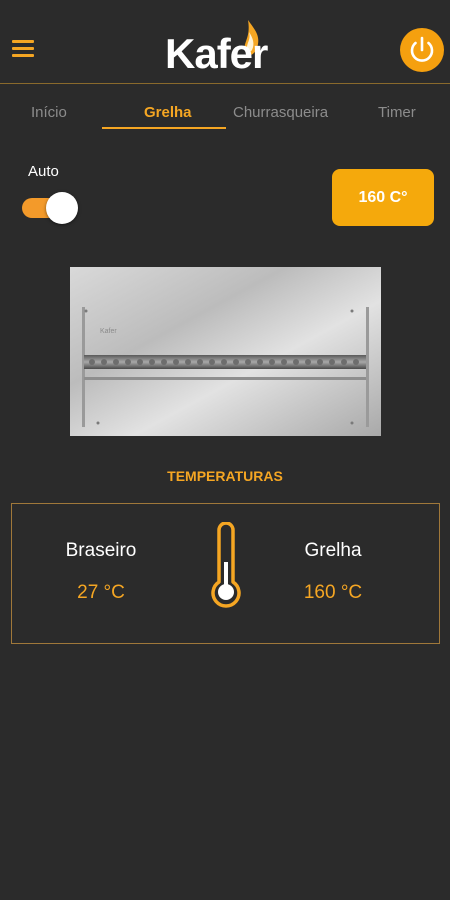  Describe the element at coordinates (164, 128) in the screenshot. I see `active-tab-indicator` at that location.